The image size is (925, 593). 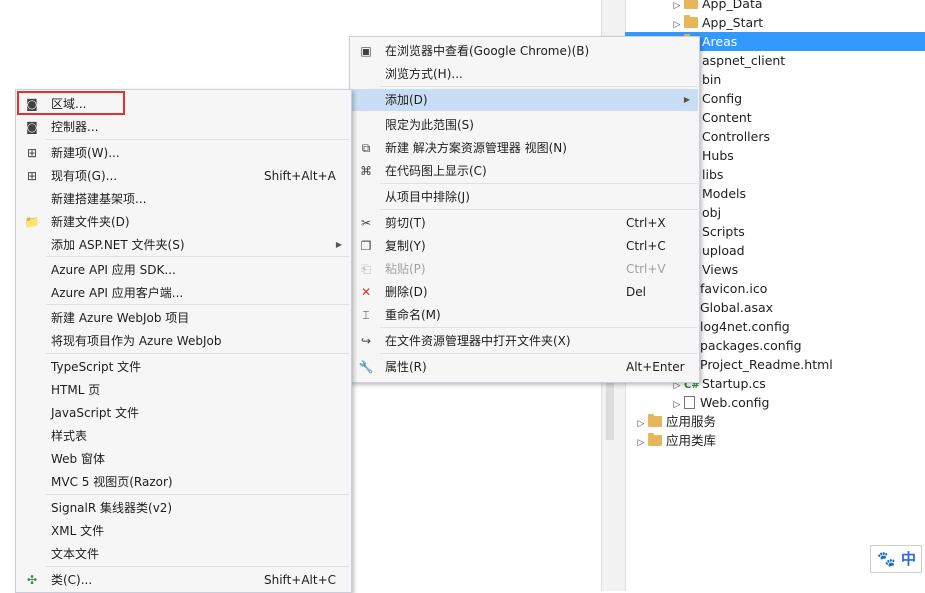 I want to click on expand-arrow-icon: ▷, so click(x=641, y=443).